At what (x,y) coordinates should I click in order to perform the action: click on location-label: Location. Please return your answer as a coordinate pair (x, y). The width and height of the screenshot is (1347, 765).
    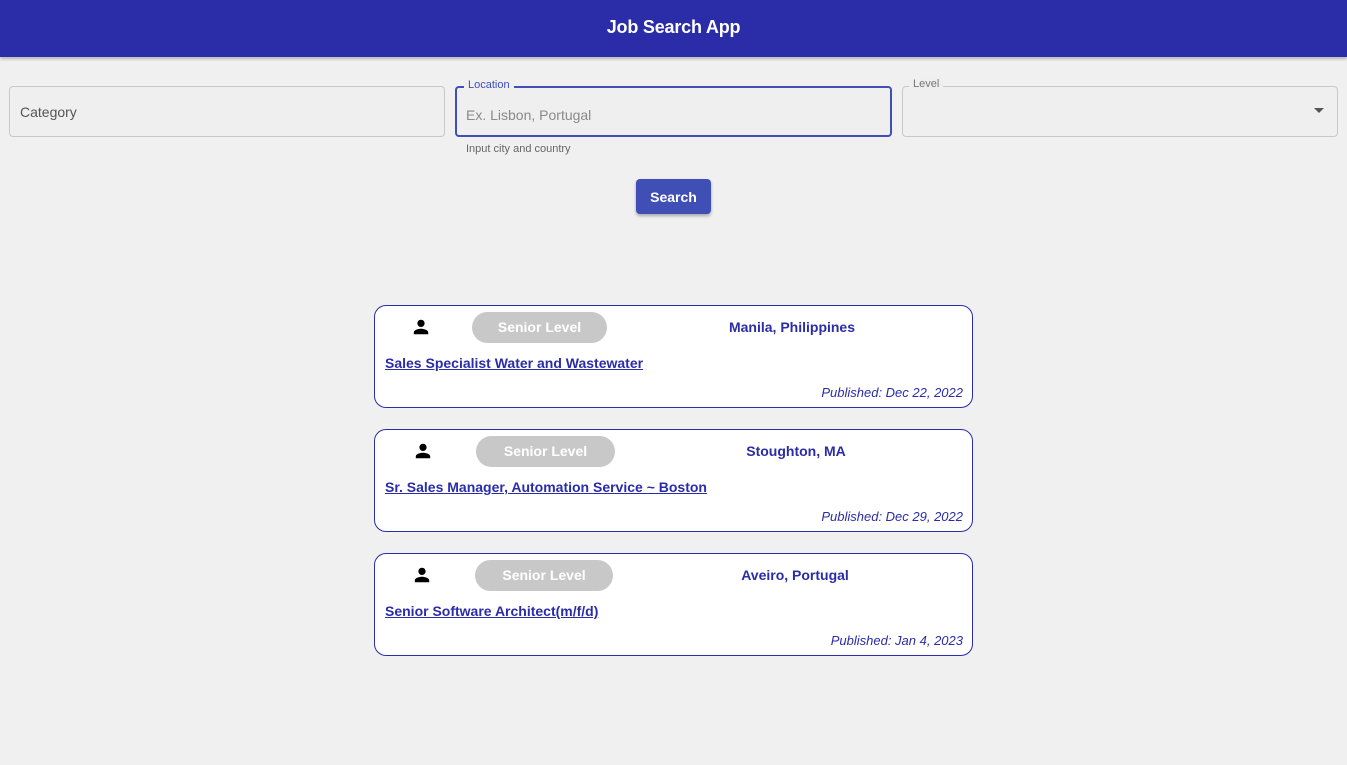
    Looking at the image, I should click on (489, 85).